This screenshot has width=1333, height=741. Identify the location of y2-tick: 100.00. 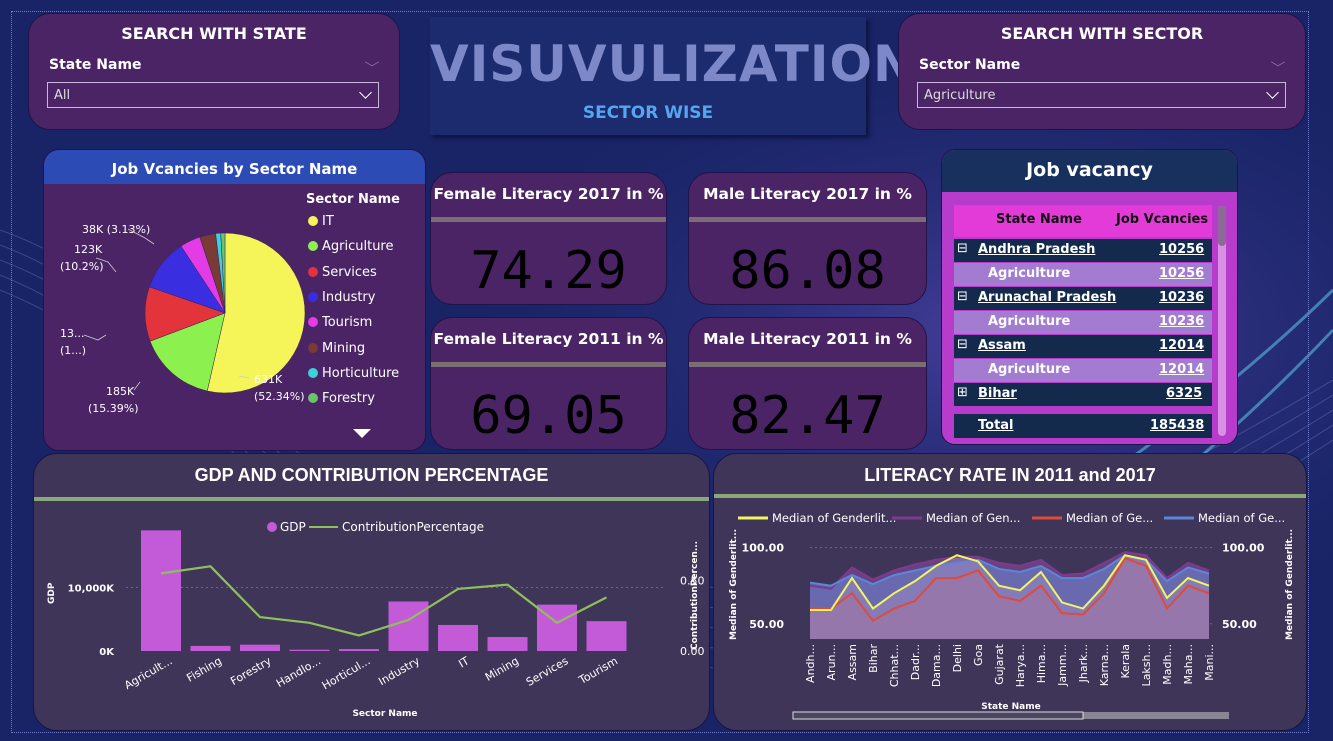
(1243, 548).